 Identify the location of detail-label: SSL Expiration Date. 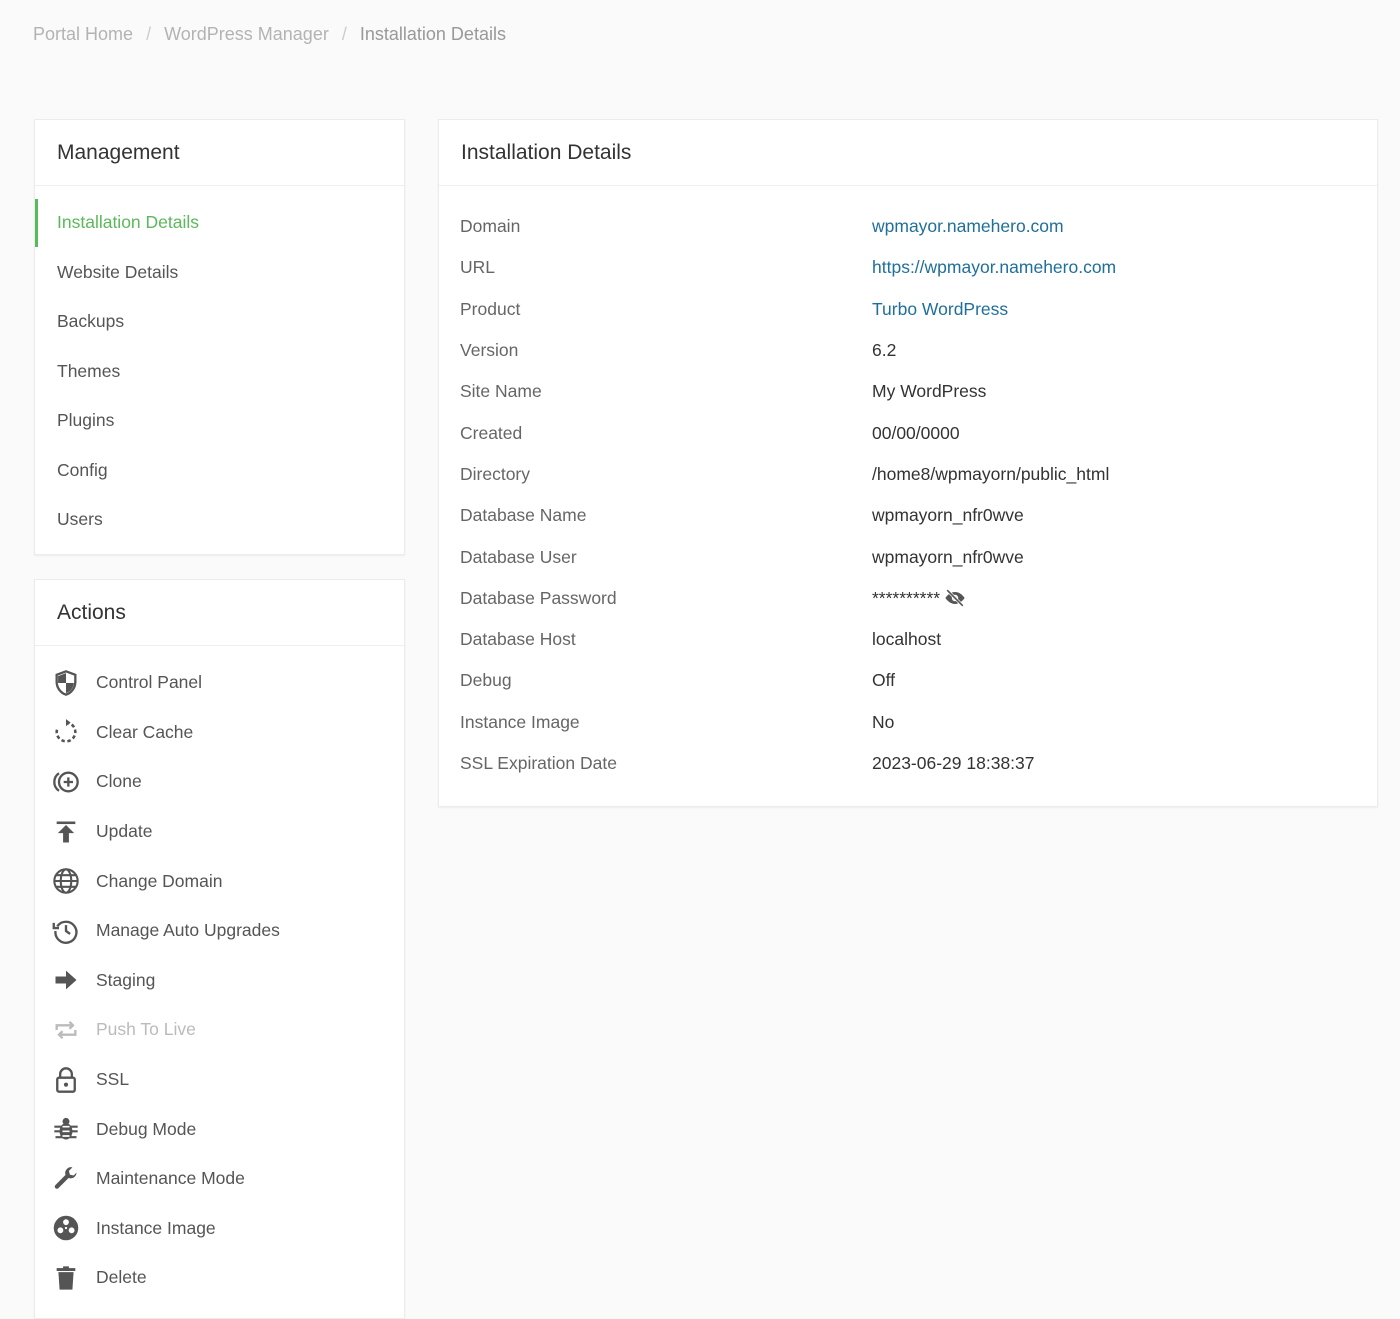
(538, 763).